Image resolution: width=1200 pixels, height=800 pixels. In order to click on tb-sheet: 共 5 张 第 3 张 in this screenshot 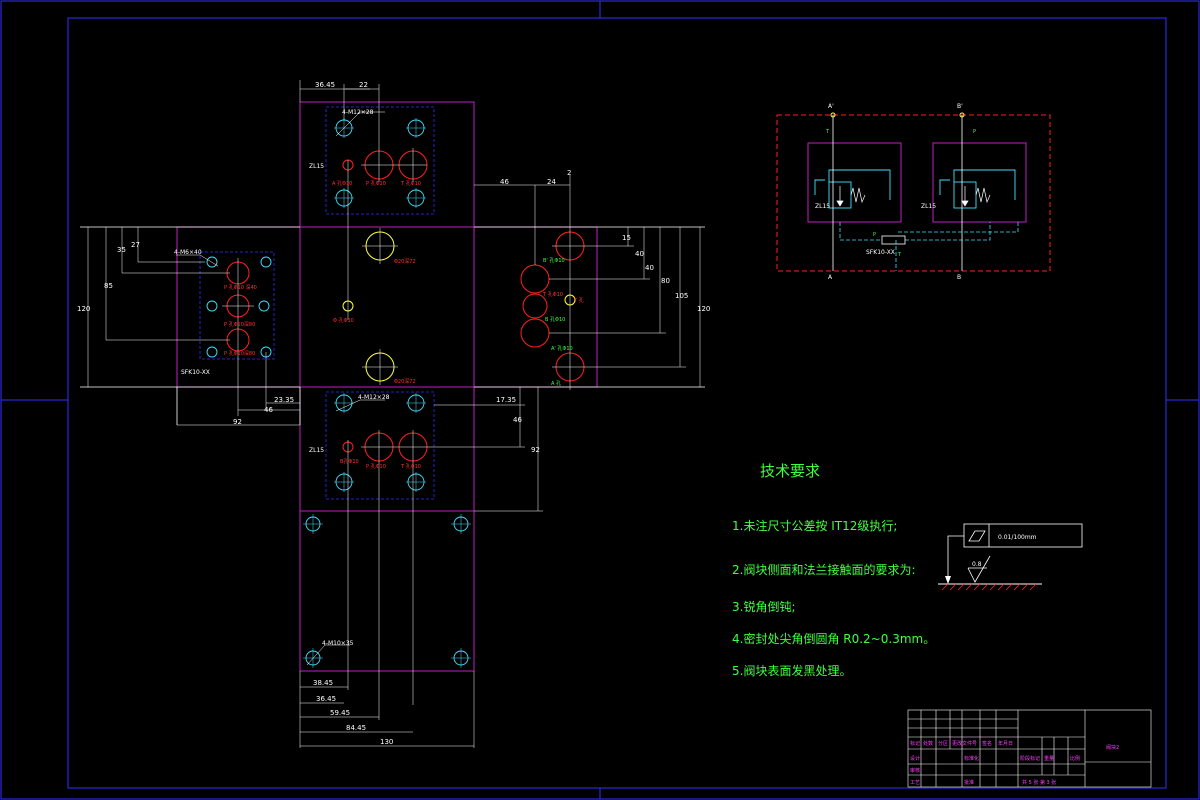, I will do `click(1039, 782)`.